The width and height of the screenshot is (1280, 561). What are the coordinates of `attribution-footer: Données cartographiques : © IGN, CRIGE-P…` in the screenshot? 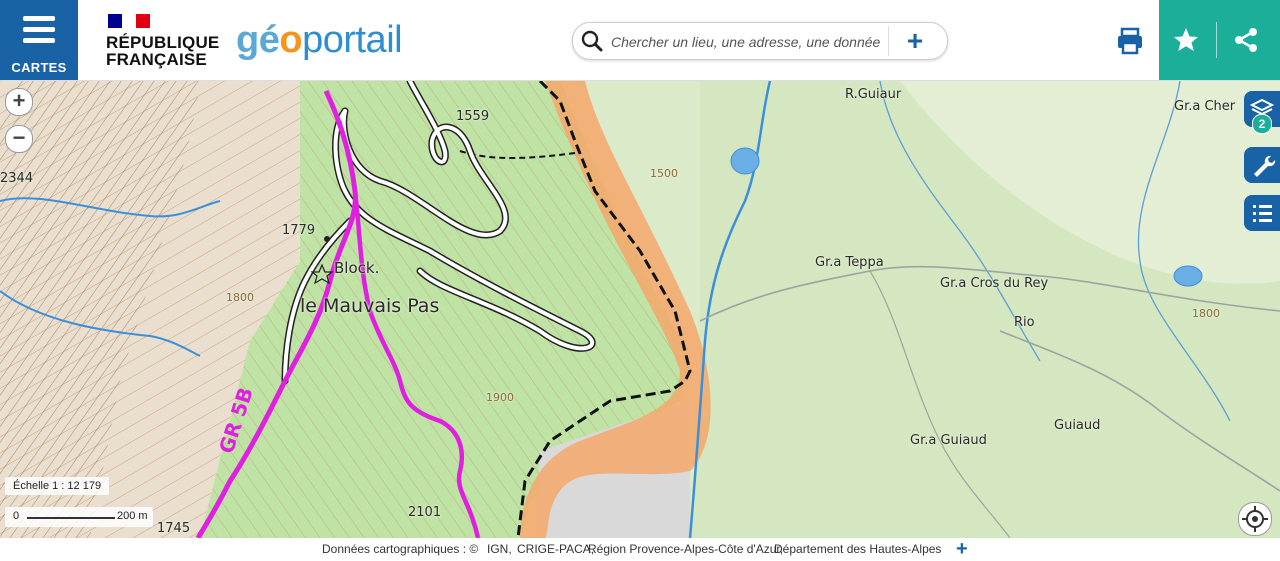 It's located at (640, 549).